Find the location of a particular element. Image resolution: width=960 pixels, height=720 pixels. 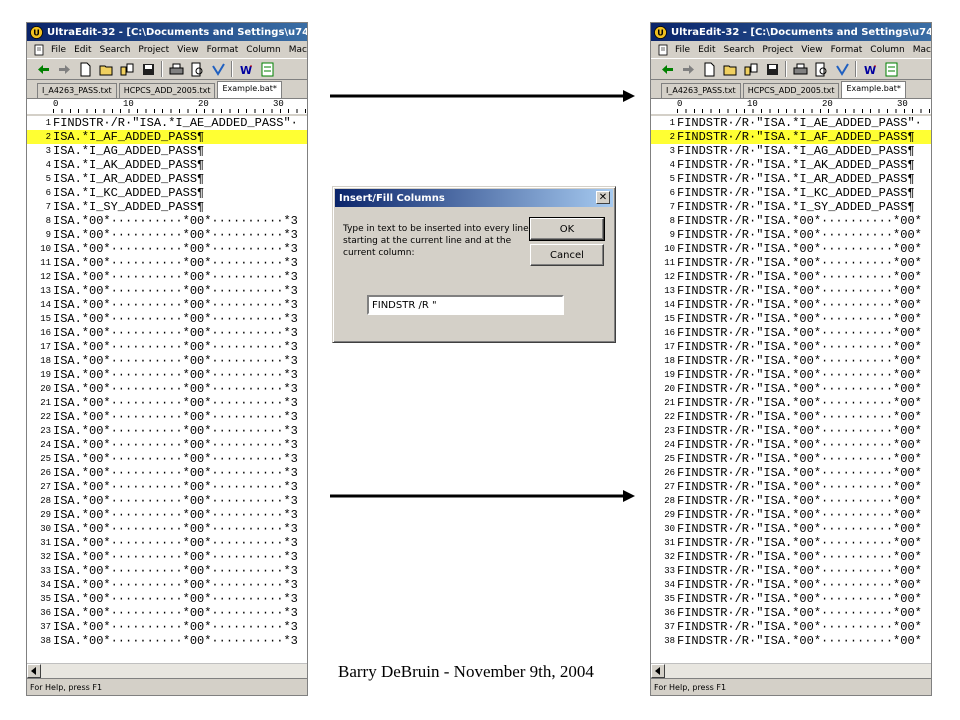

code-line: 3 FINDSTR·/R·"ISA.*I_AG_ADDED_PASS¶ is located at coordinates (791, 151).